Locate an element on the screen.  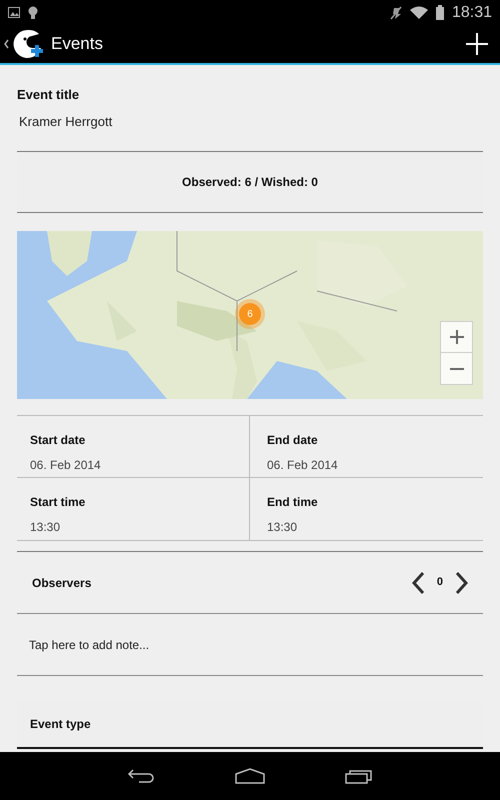
lightbulb-icon is located at coordinates (33, 13).